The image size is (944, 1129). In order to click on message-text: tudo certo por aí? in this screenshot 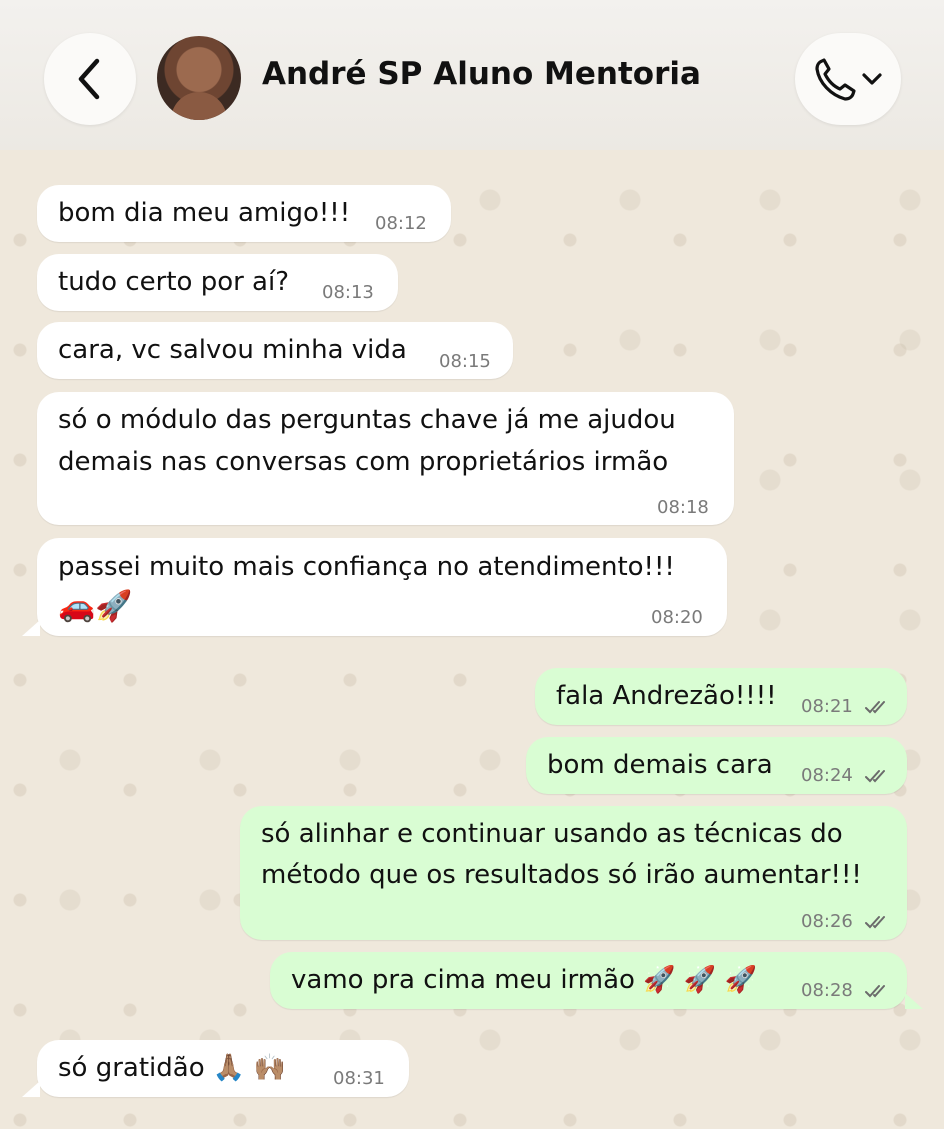, I will do `click(174, 282)`.